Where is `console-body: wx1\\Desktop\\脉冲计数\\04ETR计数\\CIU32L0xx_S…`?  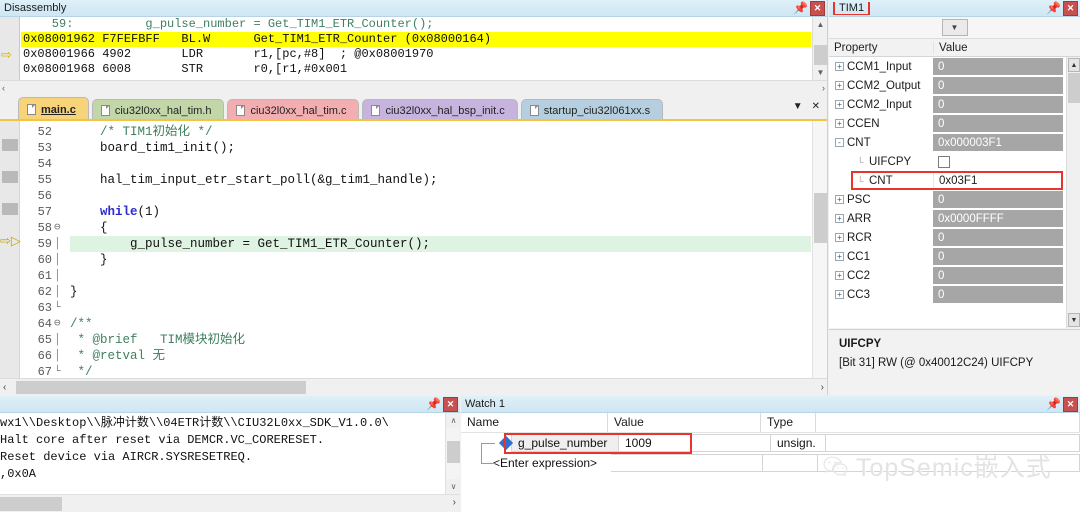 console-body: wx1\\Desktop\\脉冲计数\\04ETR计数\\CIU32L0xx_S… is located at coordinates (230, 462).